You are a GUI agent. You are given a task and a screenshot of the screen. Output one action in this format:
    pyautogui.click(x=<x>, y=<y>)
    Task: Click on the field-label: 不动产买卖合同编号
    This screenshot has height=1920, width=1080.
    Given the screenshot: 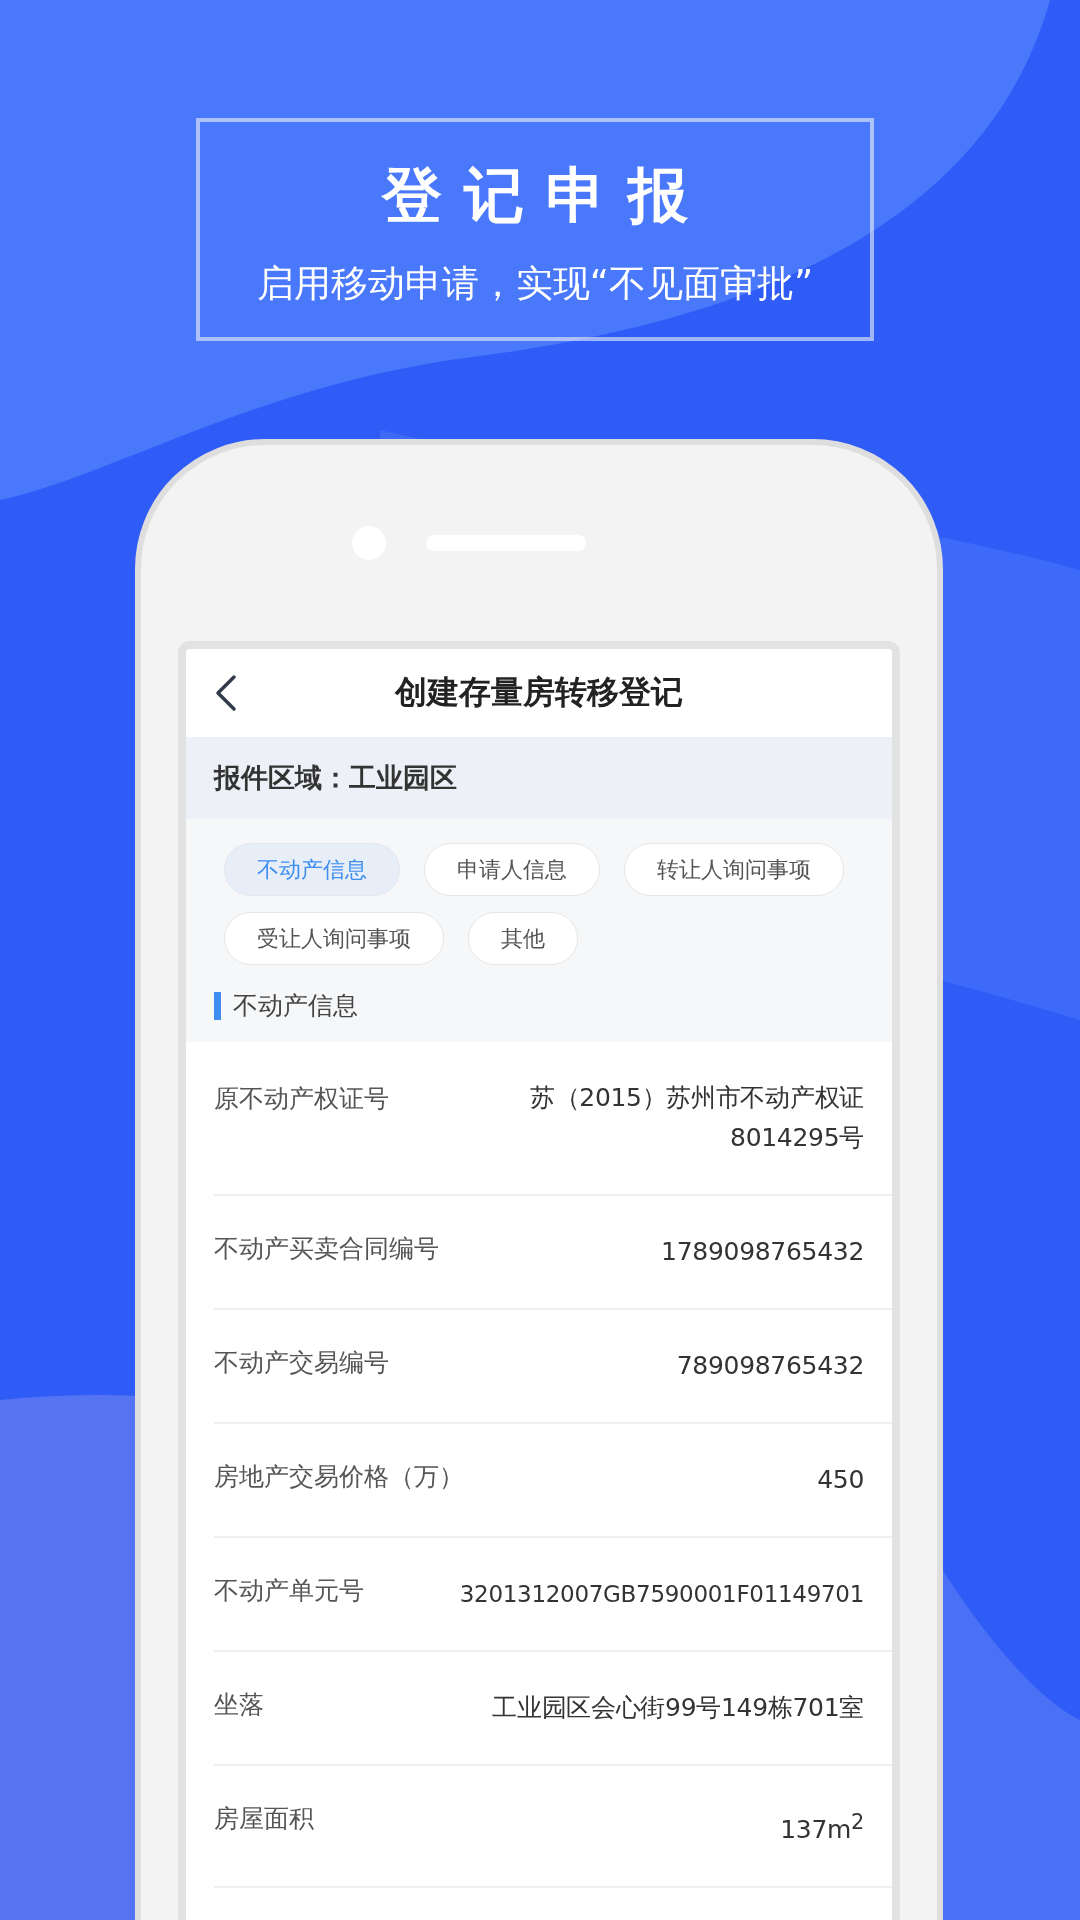 What is the action you would take?
    pyautogui.click(x=326, y=1249)
    